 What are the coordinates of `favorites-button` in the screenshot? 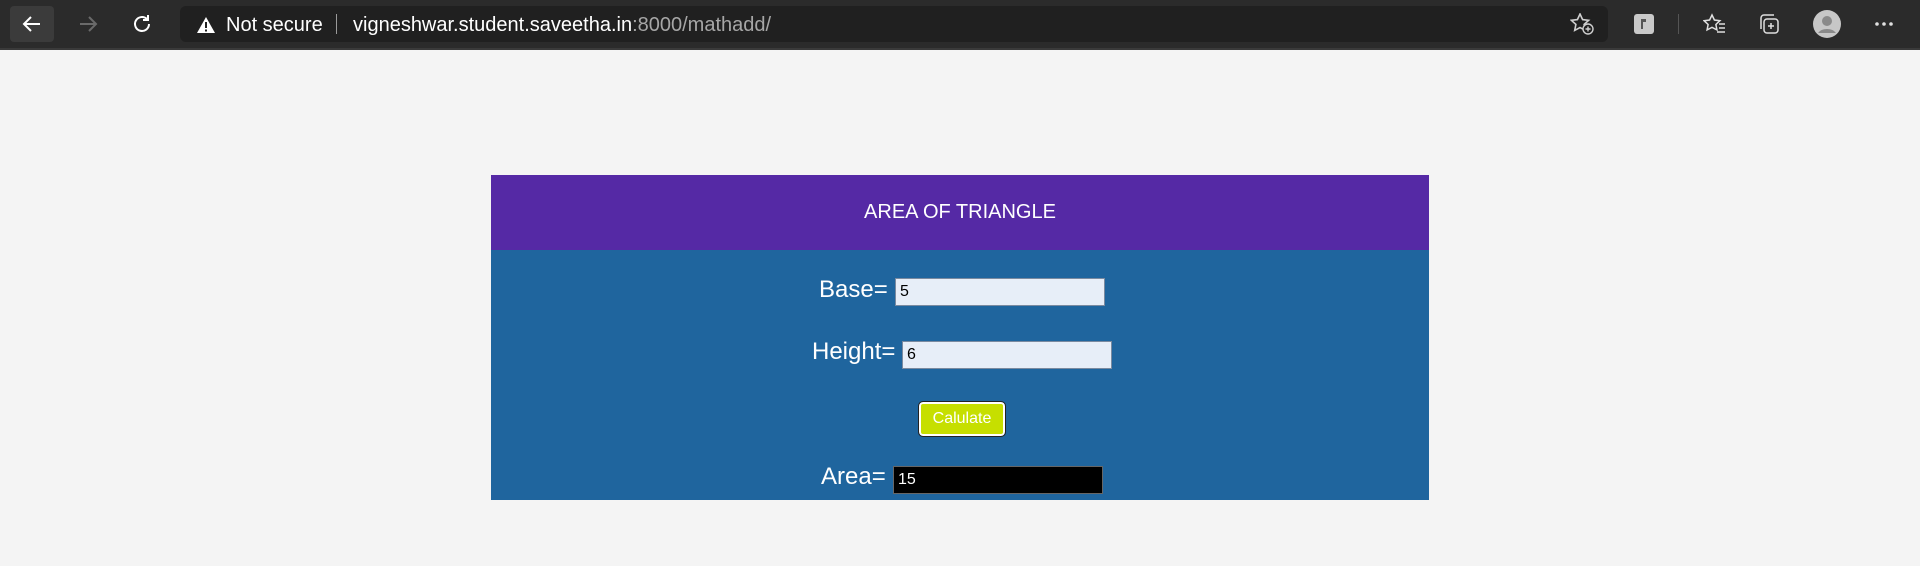 It's located at (1715, 24).